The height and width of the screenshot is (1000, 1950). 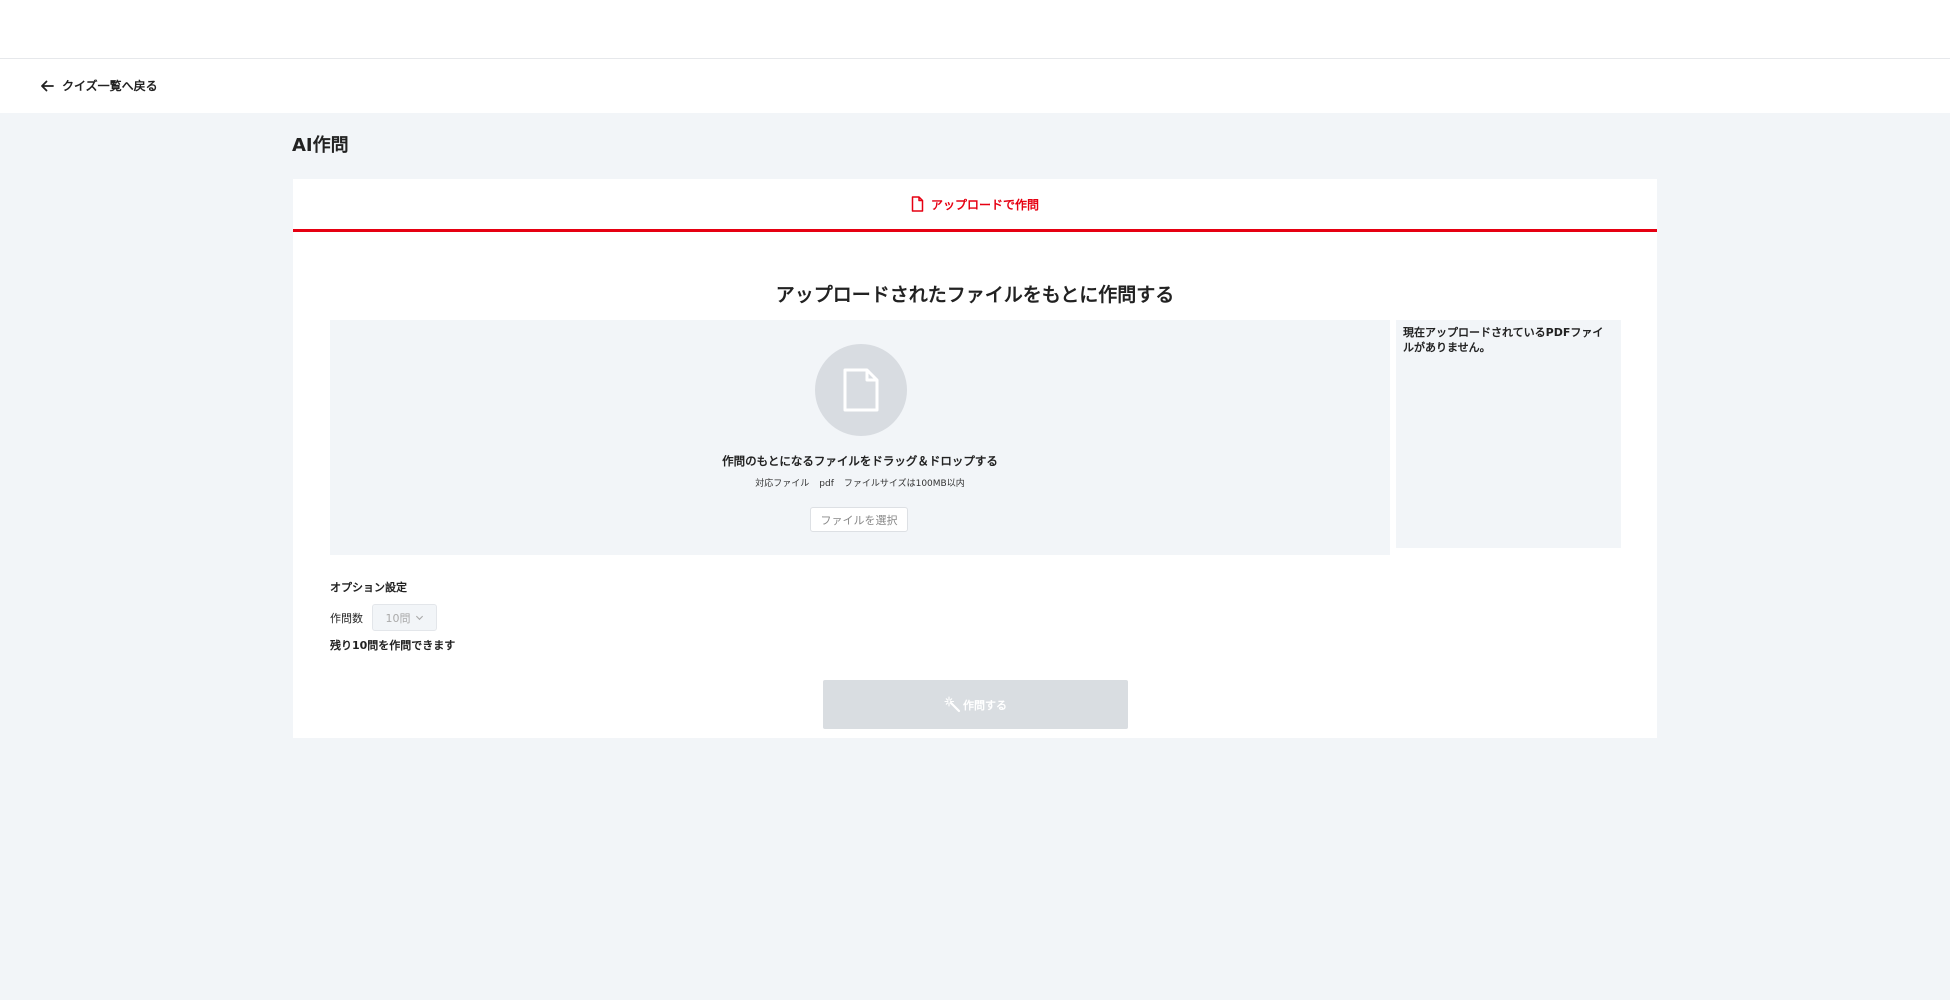 I want to click on uploaded-empty-message: 現在アップロードされているPDFファイルがありません。, so click(x=1503, y=340).